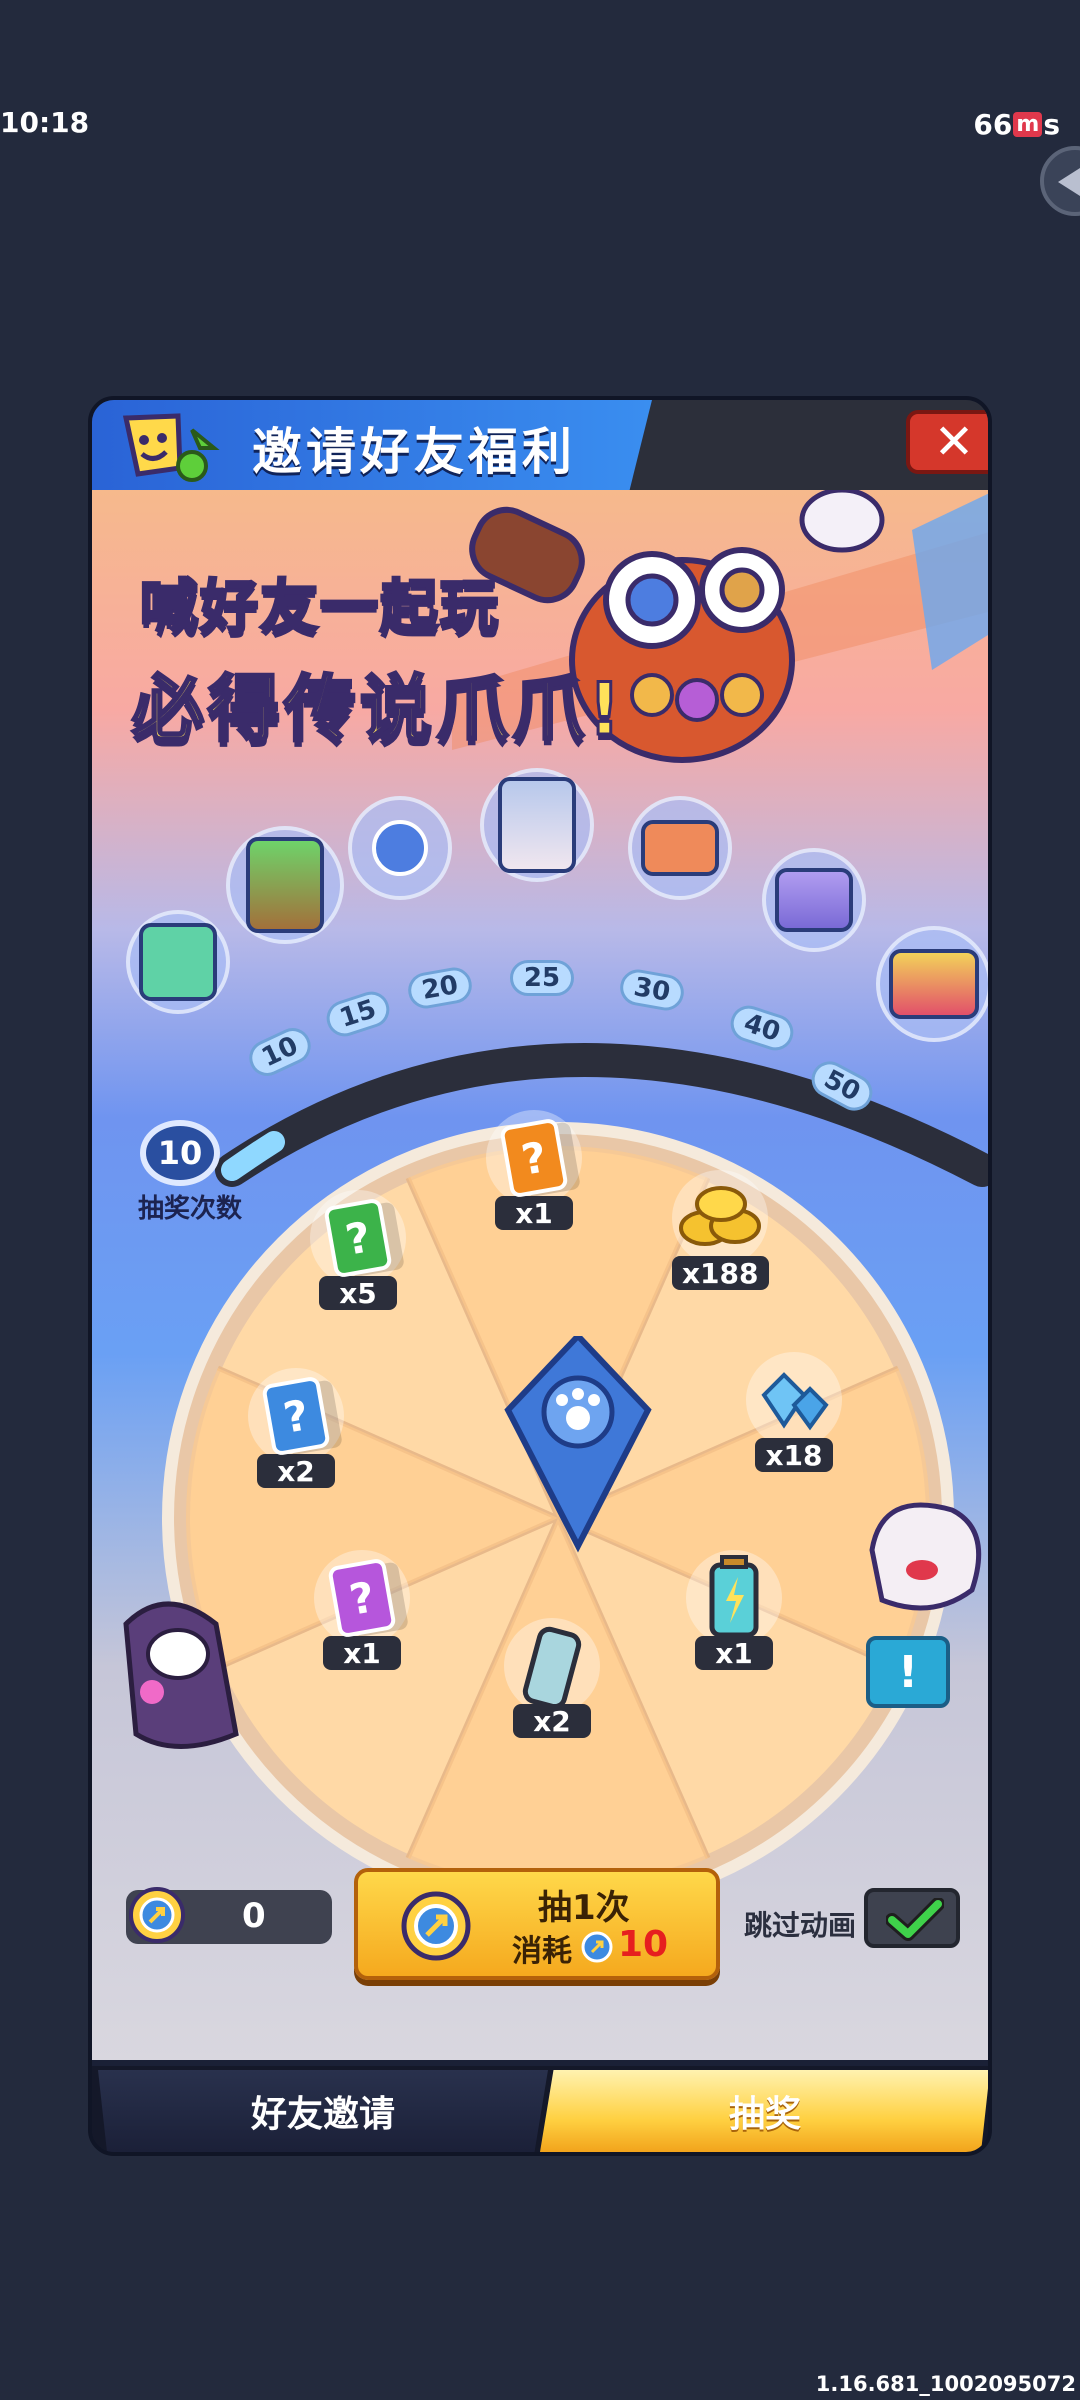 Image resolution: width=1080 pixels, height=2400 pixels. What do you see at coordinates (1060, 181) in the screenshot?
I see `side-drawer-handle` at bounding box center [1060, 181].